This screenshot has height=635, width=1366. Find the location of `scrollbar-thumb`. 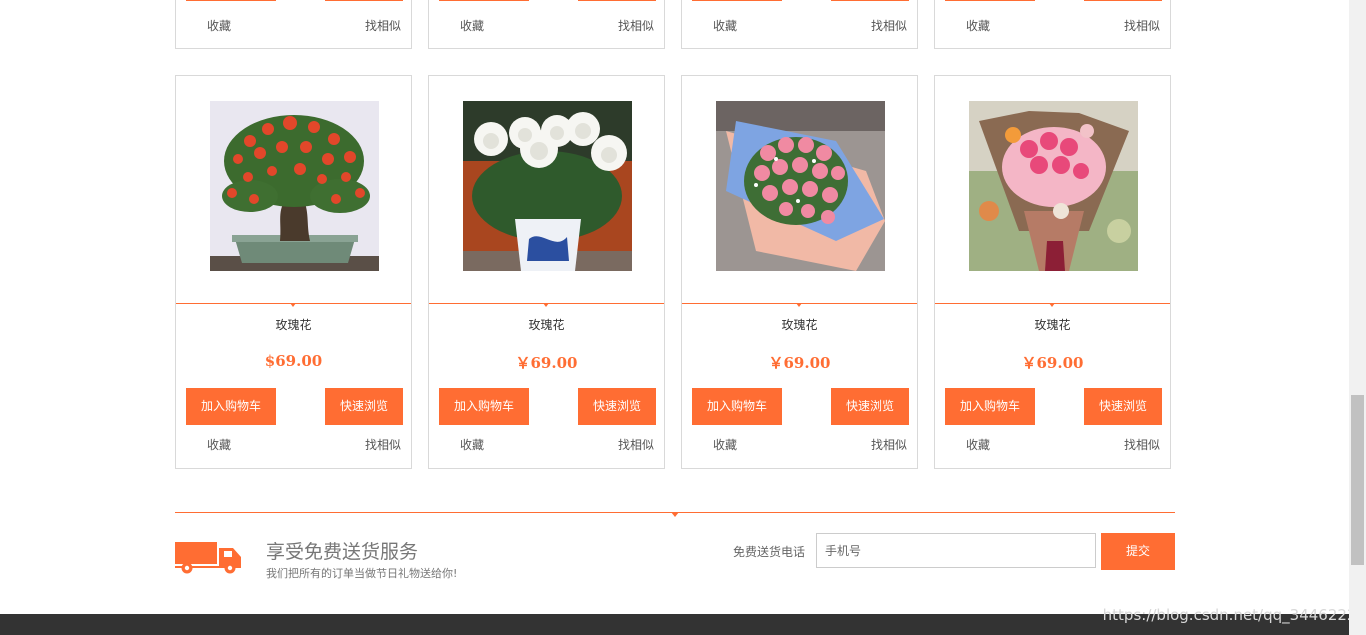

scrollbar-thumb is located at coordinates (1357, 480).